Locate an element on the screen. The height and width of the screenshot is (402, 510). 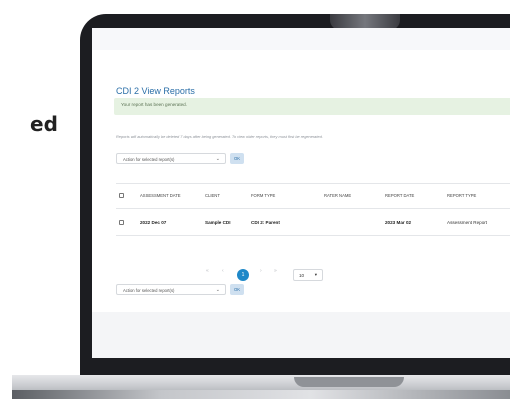
caret-down-icon: ▾ is located at coordinates (315, 274).